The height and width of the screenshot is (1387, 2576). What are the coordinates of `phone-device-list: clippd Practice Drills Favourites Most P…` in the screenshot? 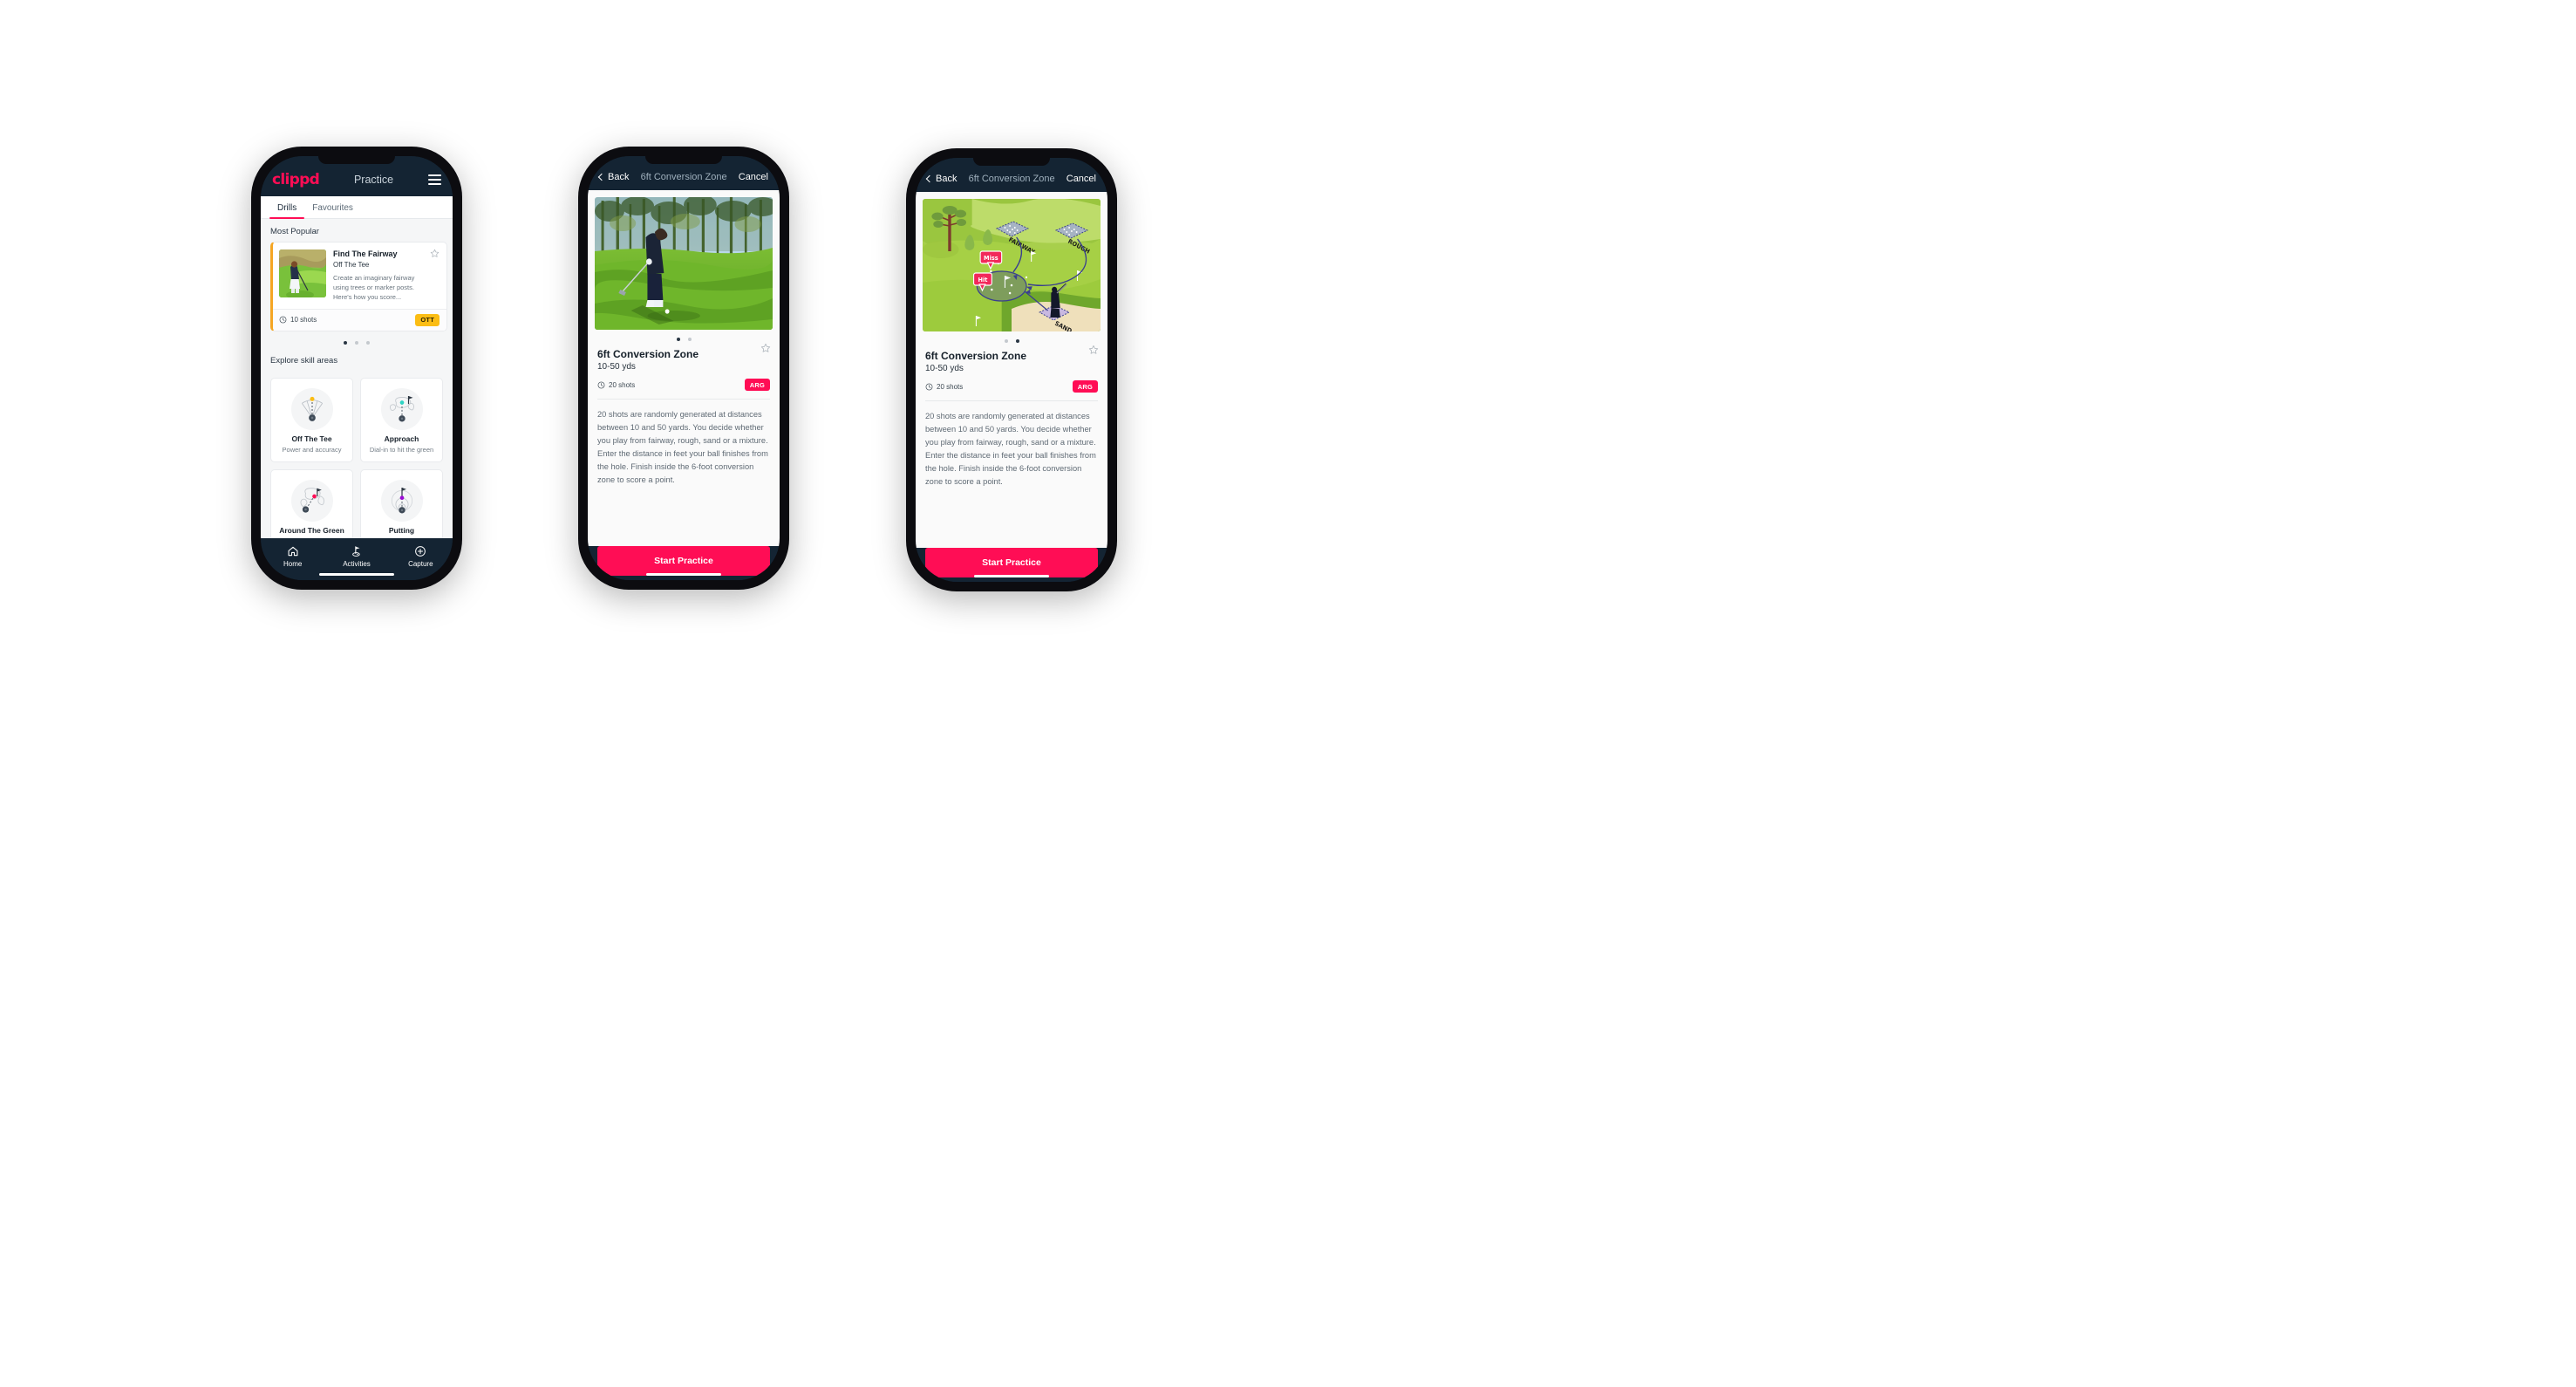 It's located at (357, 368).